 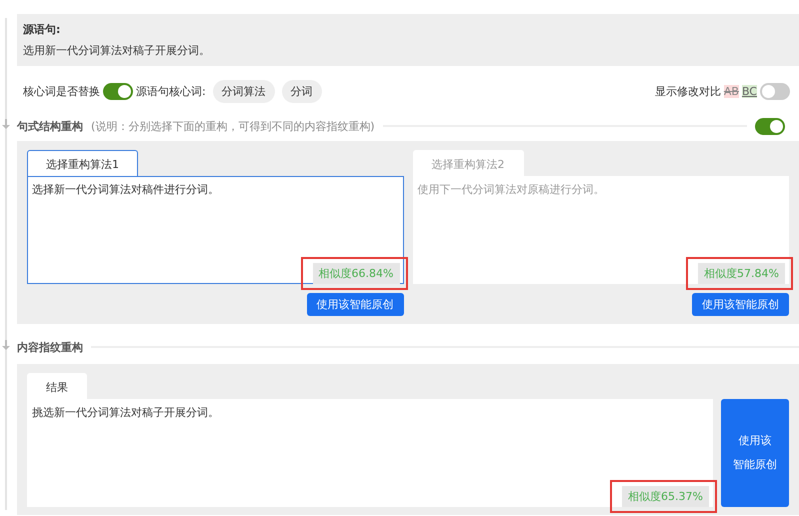 What do you see at coordinates (243, 91) in the screenshot?
I see `keyword-chip: 分词算法` at bounding box center [243, 91].